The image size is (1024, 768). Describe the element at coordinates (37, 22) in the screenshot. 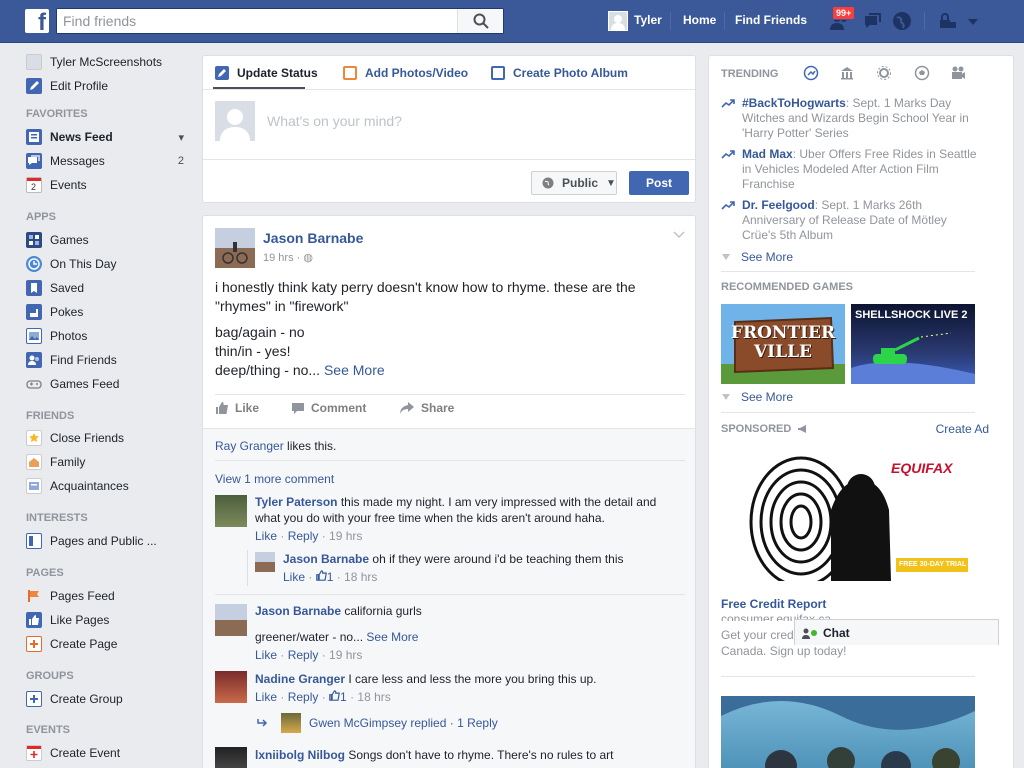

I see `facebook-logo: f` at that location.